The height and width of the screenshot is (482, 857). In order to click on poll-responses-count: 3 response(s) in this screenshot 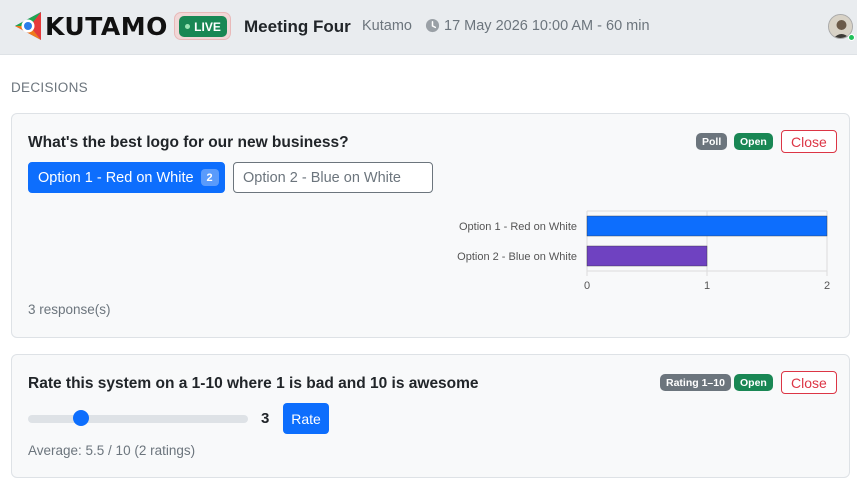, I will do `click(69, 309)`.